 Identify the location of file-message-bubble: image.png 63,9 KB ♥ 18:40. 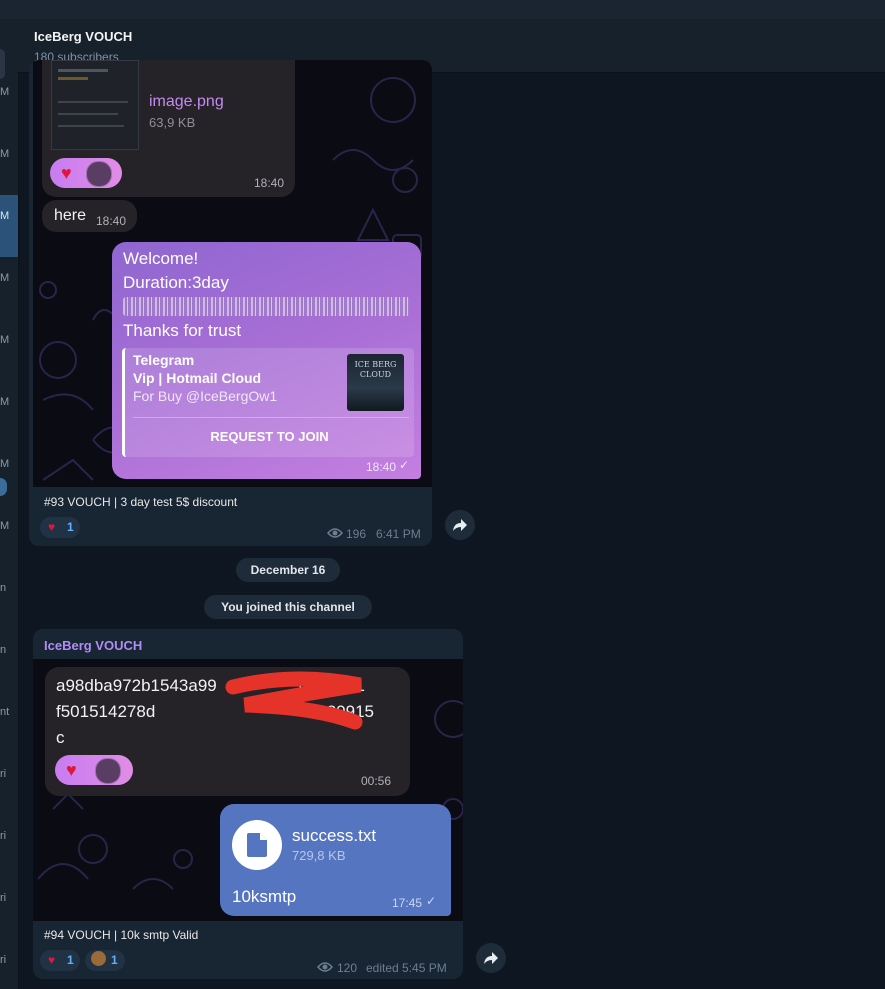
(168, 128).